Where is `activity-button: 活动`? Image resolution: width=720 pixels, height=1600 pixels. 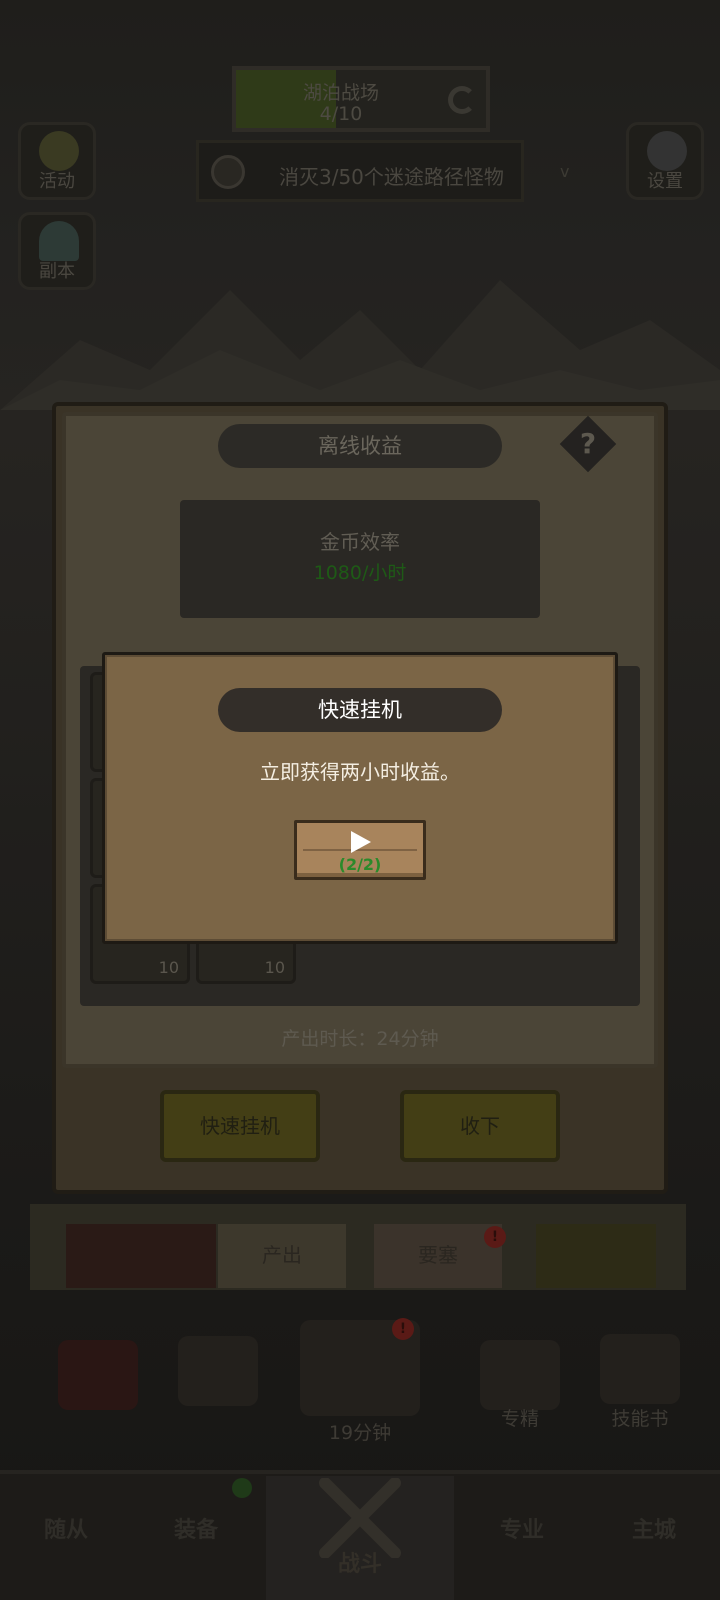
activity-button: 活动 is located at coordinates (57, 161).